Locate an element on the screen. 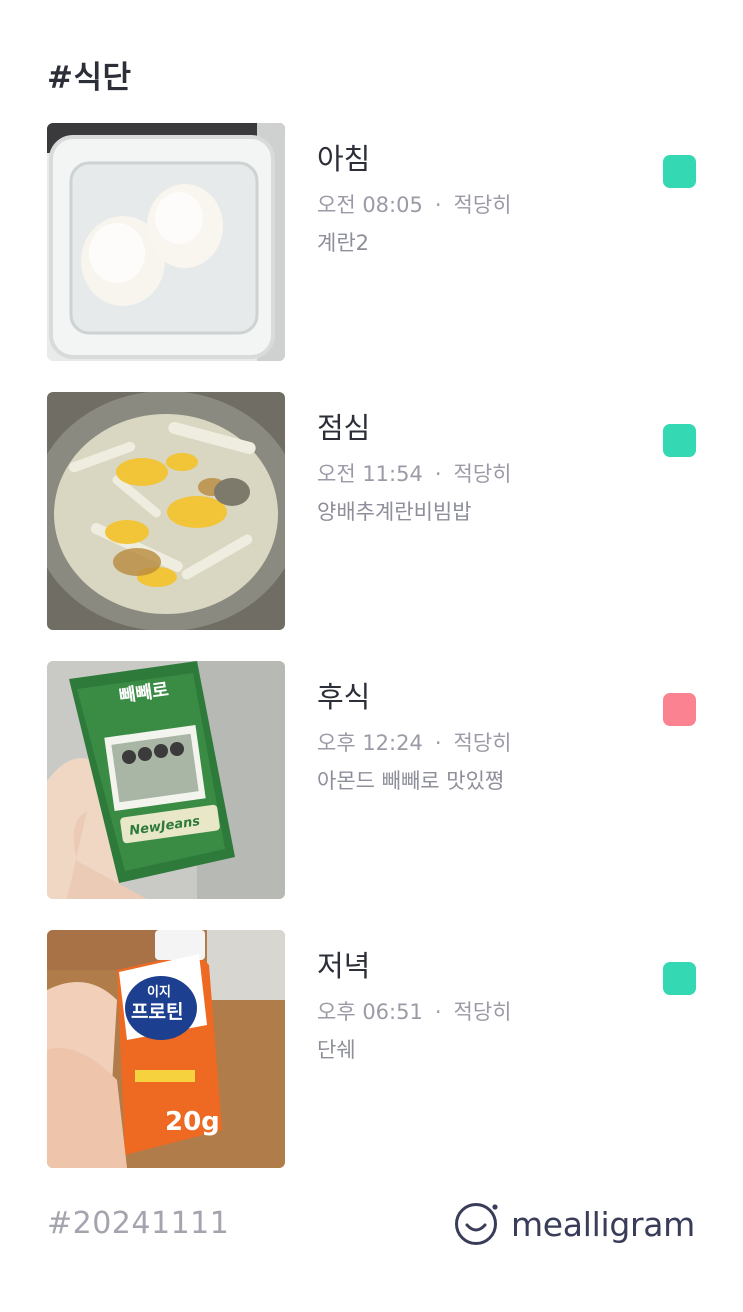 The image size is (743, 1312). meal-info: 후식 오후 12:24 · 적당히 아몬드 빼빼로 맛있쪙 is located at coordinates (482, 737).